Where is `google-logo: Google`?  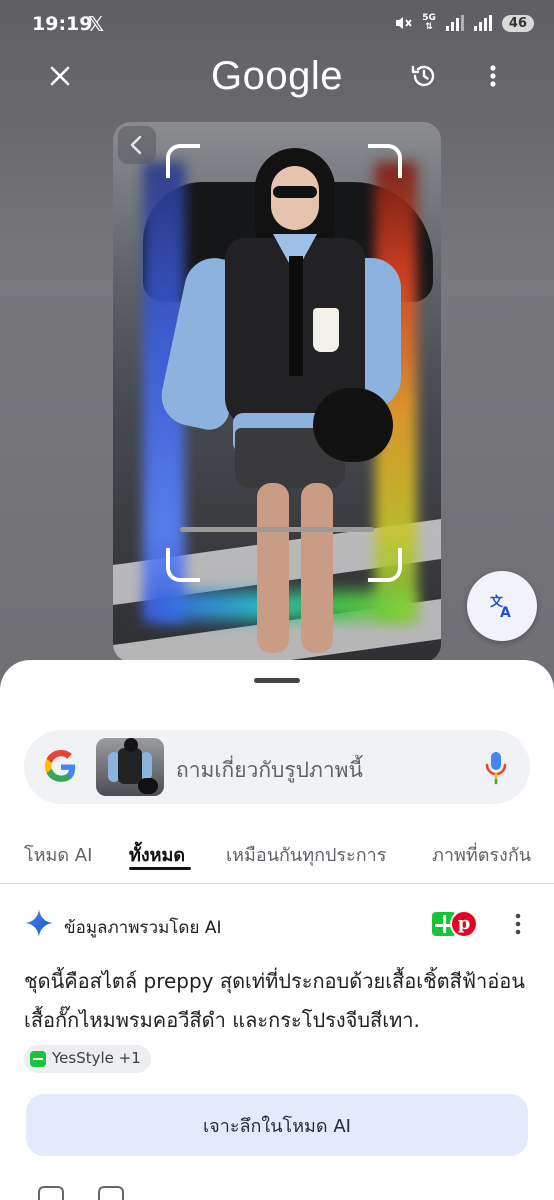
google-logo: Google is located at coordinates (277, 76).